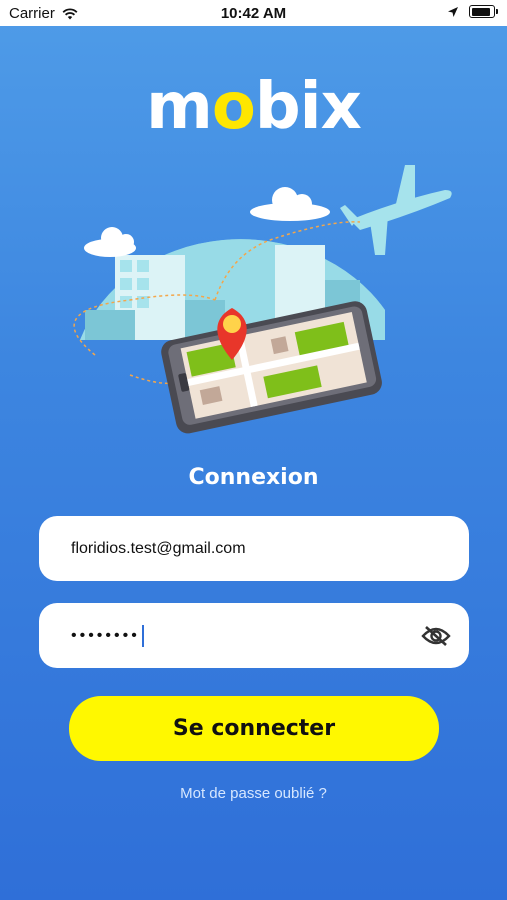 The image size is (507, 900). I want to click on status-bar: Carrier 10:42 AM, so click(253, 13).